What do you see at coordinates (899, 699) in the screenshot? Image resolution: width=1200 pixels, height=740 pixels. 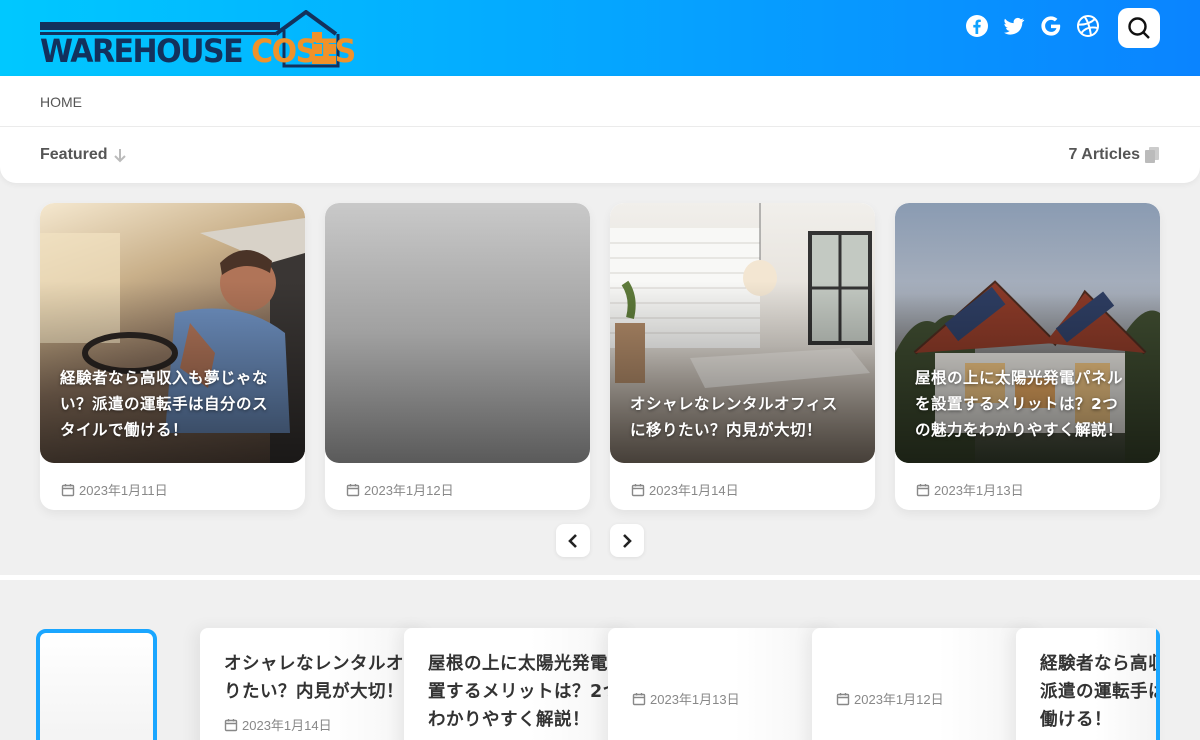 I see `list-item-date-text: 2023年1月12日` at bounding box center [899, 699].